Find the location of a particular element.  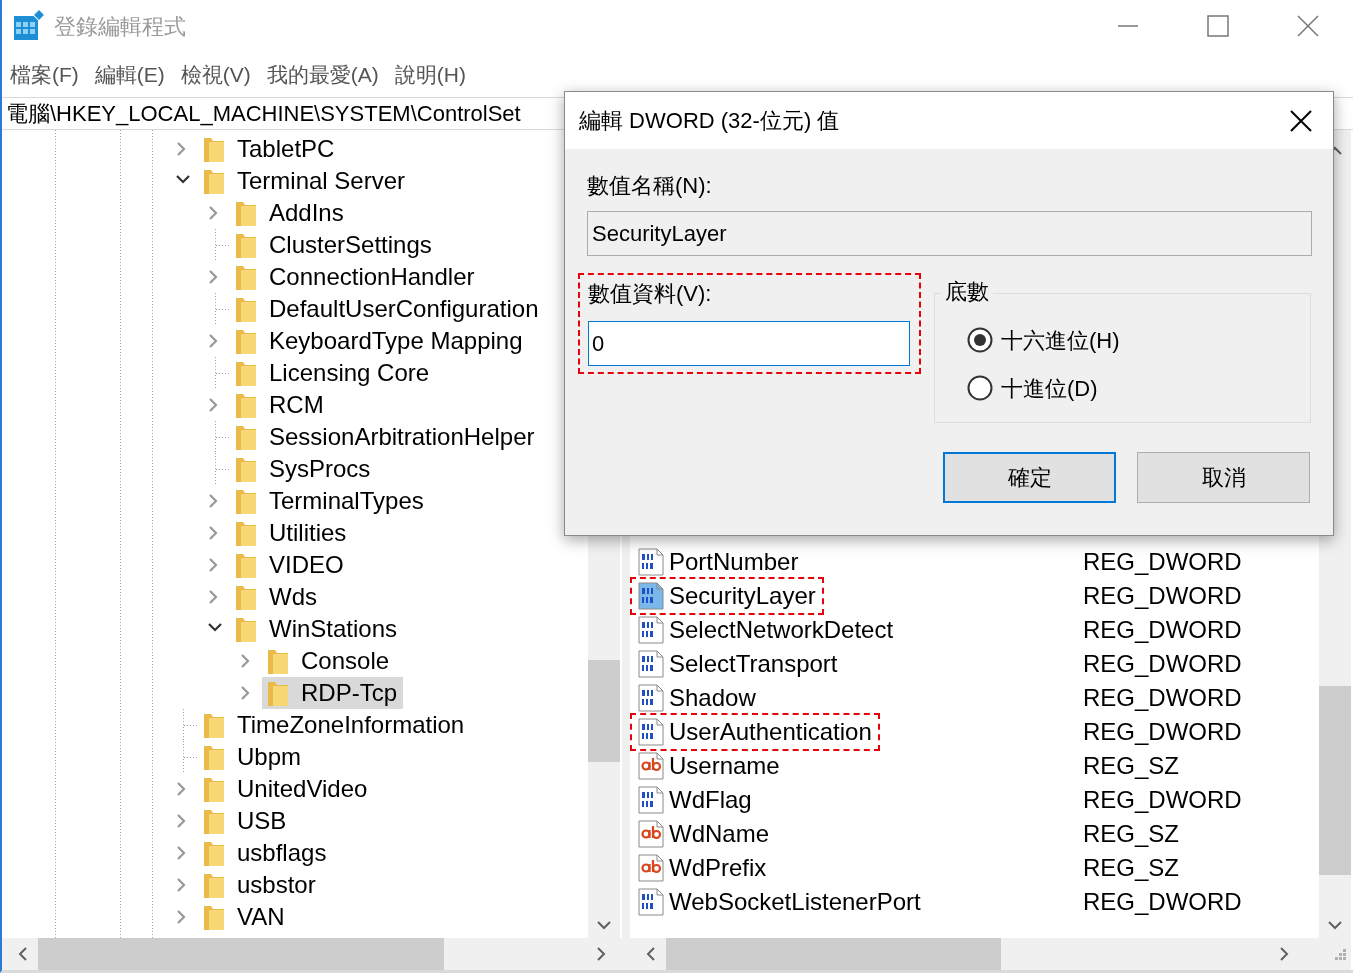

dialog-title: 編輯 DWORD (32-位元) 值 is located at coordinates (709, 121).